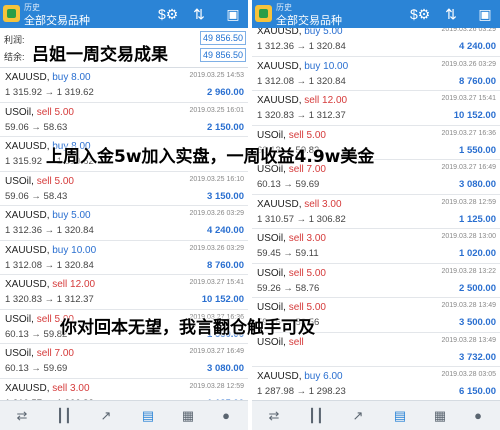 This screenshot has height=430, width=500. Describe the element at coordinates (469, 133) in the screenshot. I see `deal-datetime: 2019.03.27 16:36` at that location.